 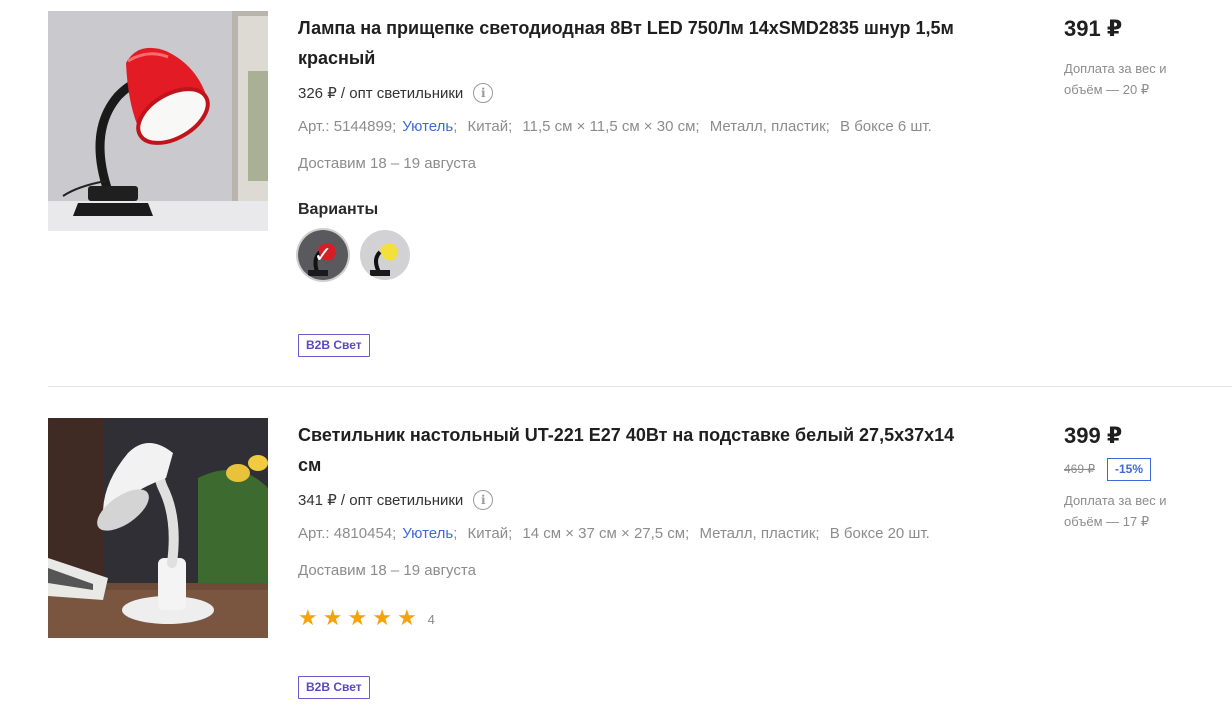 What do you see at coordinates (347, 533) in the screenshot?
I see `article-number: Арт.: 4810454;` at bounding box center [347, 533].